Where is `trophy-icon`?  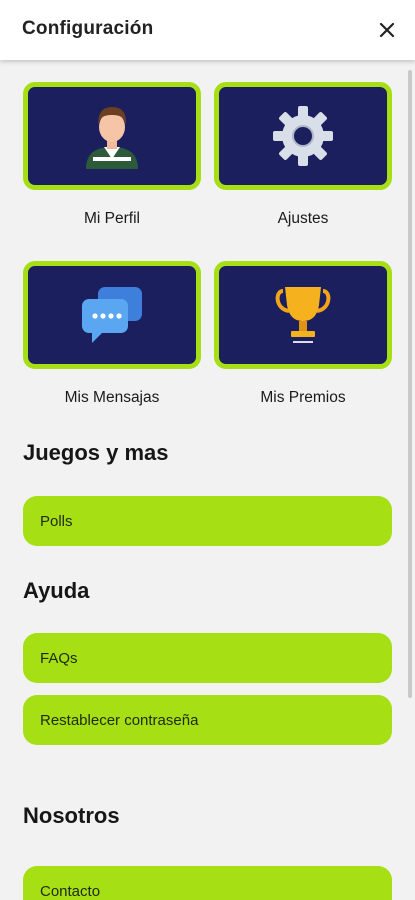 trophy-icon is located at coordinates (303, 315).